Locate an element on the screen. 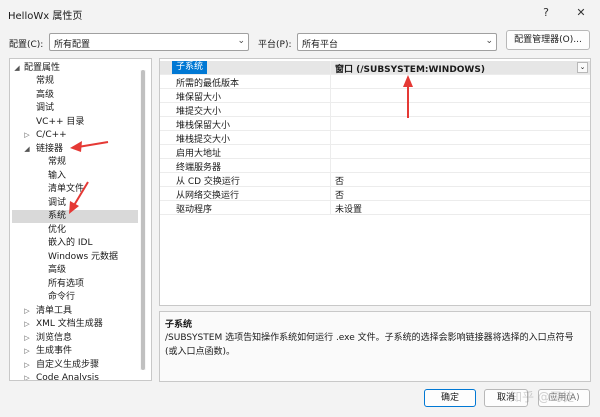 The image size is (600, 417). help-icon: ? is located at coordinates (546, 13).